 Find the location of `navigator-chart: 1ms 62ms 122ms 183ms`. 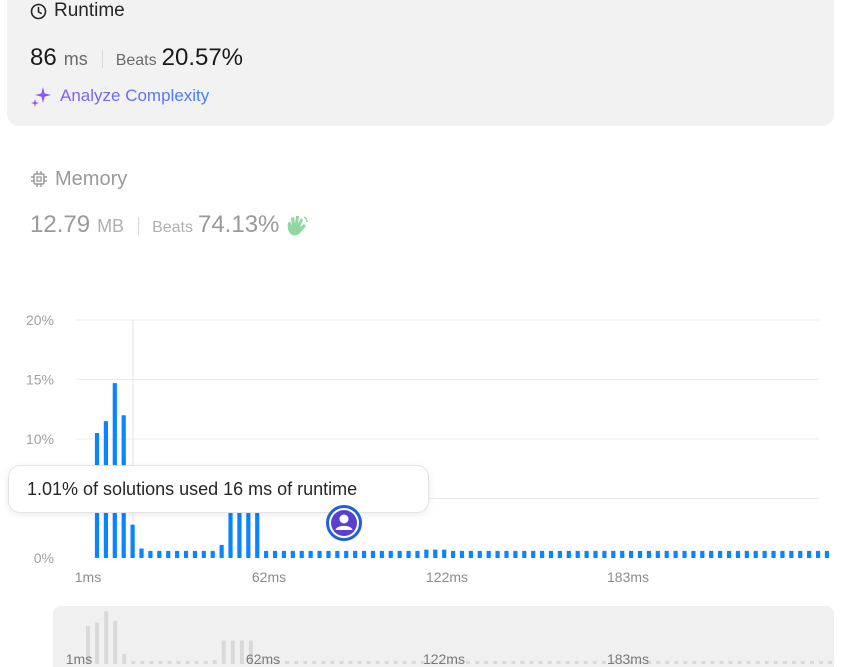

navigator-chart: 1ms 62ms 122ms 183ms is located at coordinates (420, 633).